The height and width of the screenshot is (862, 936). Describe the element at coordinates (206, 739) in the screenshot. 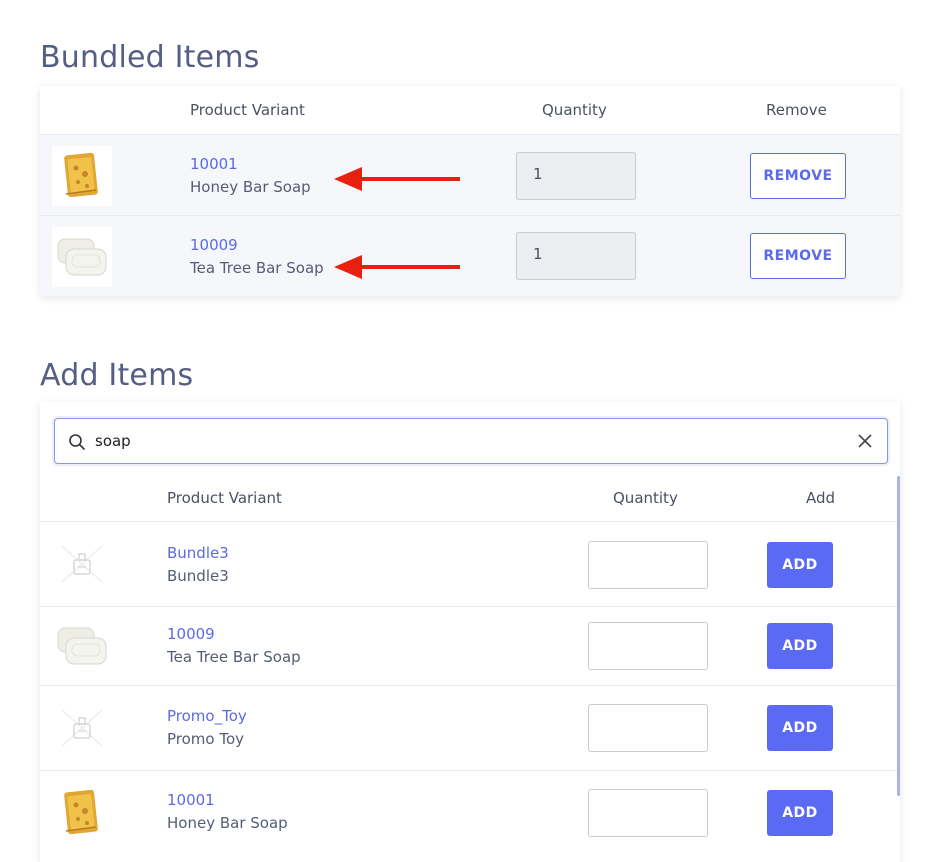

I see `variant-name: Promo Toy` at that location.